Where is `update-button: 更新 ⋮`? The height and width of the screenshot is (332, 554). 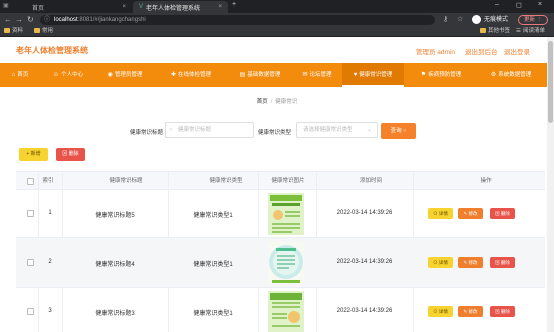 update-button: 更新 ⋮ is located at coordinates (533, 20).